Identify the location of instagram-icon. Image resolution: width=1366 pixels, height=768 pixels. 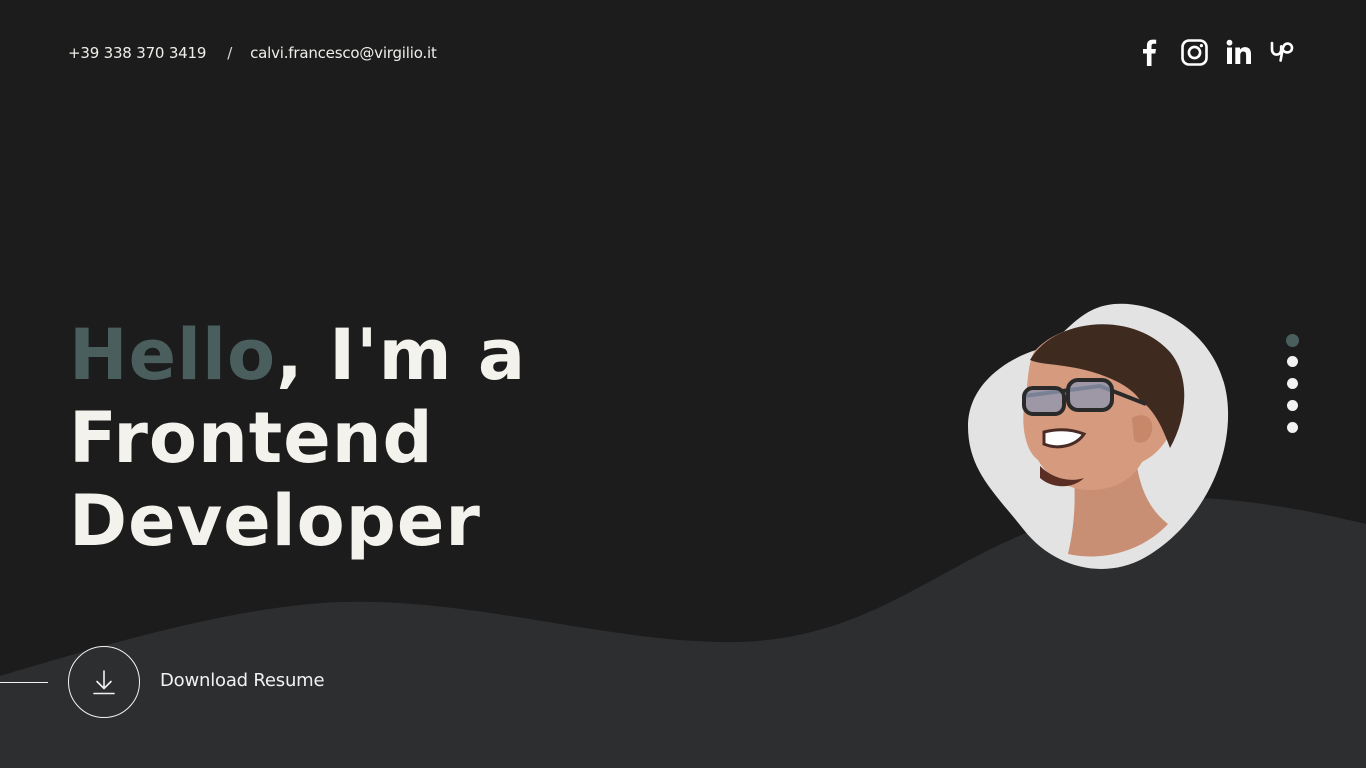
(1194, 52).